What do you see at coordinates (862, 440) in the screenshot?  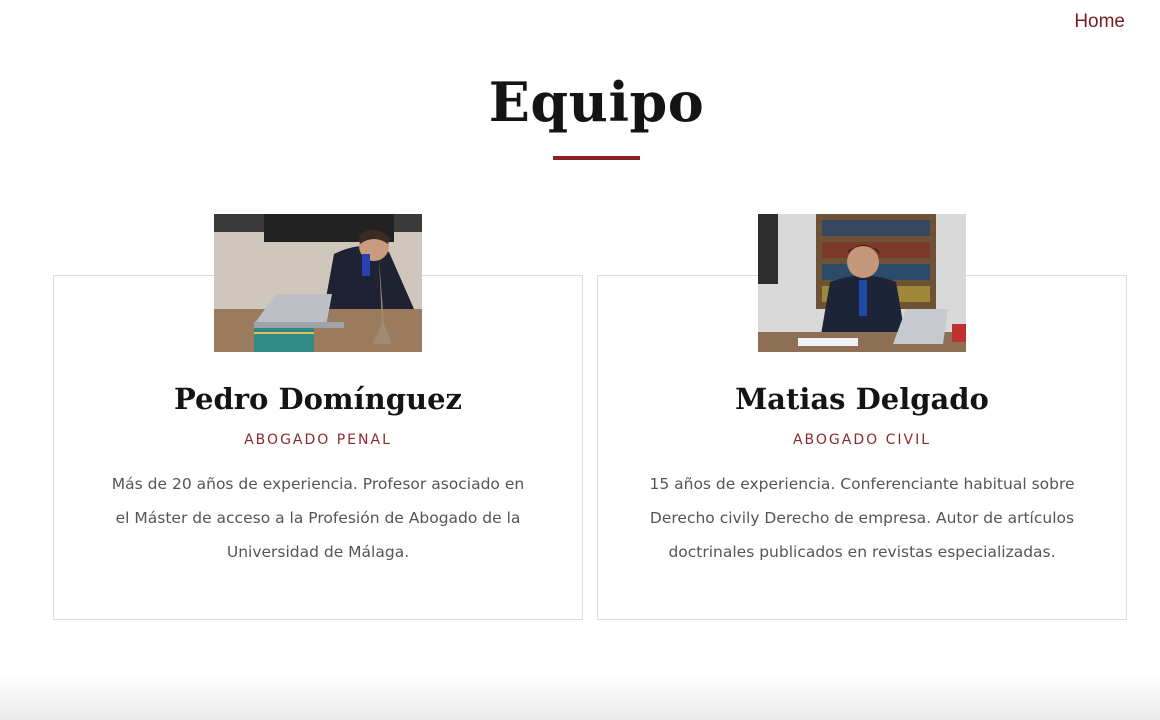 I see `team-member-role: ABOGADO CIVIL` at bounding box center [862, 440].